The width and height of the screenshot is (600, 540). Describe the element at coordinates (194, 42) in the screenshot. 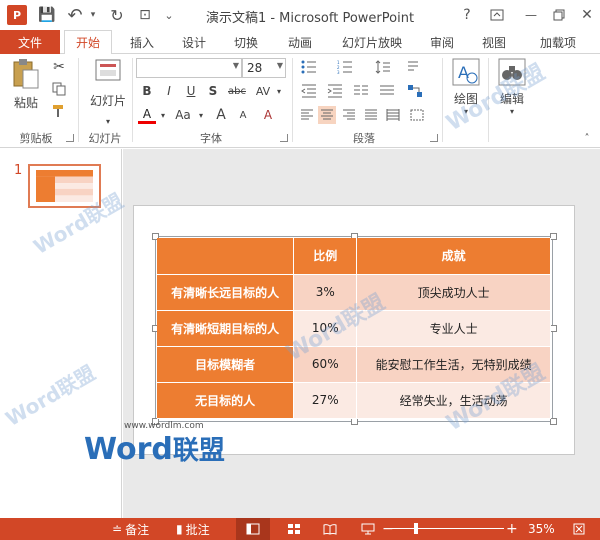

I see `tab-design: 设计` at that location.